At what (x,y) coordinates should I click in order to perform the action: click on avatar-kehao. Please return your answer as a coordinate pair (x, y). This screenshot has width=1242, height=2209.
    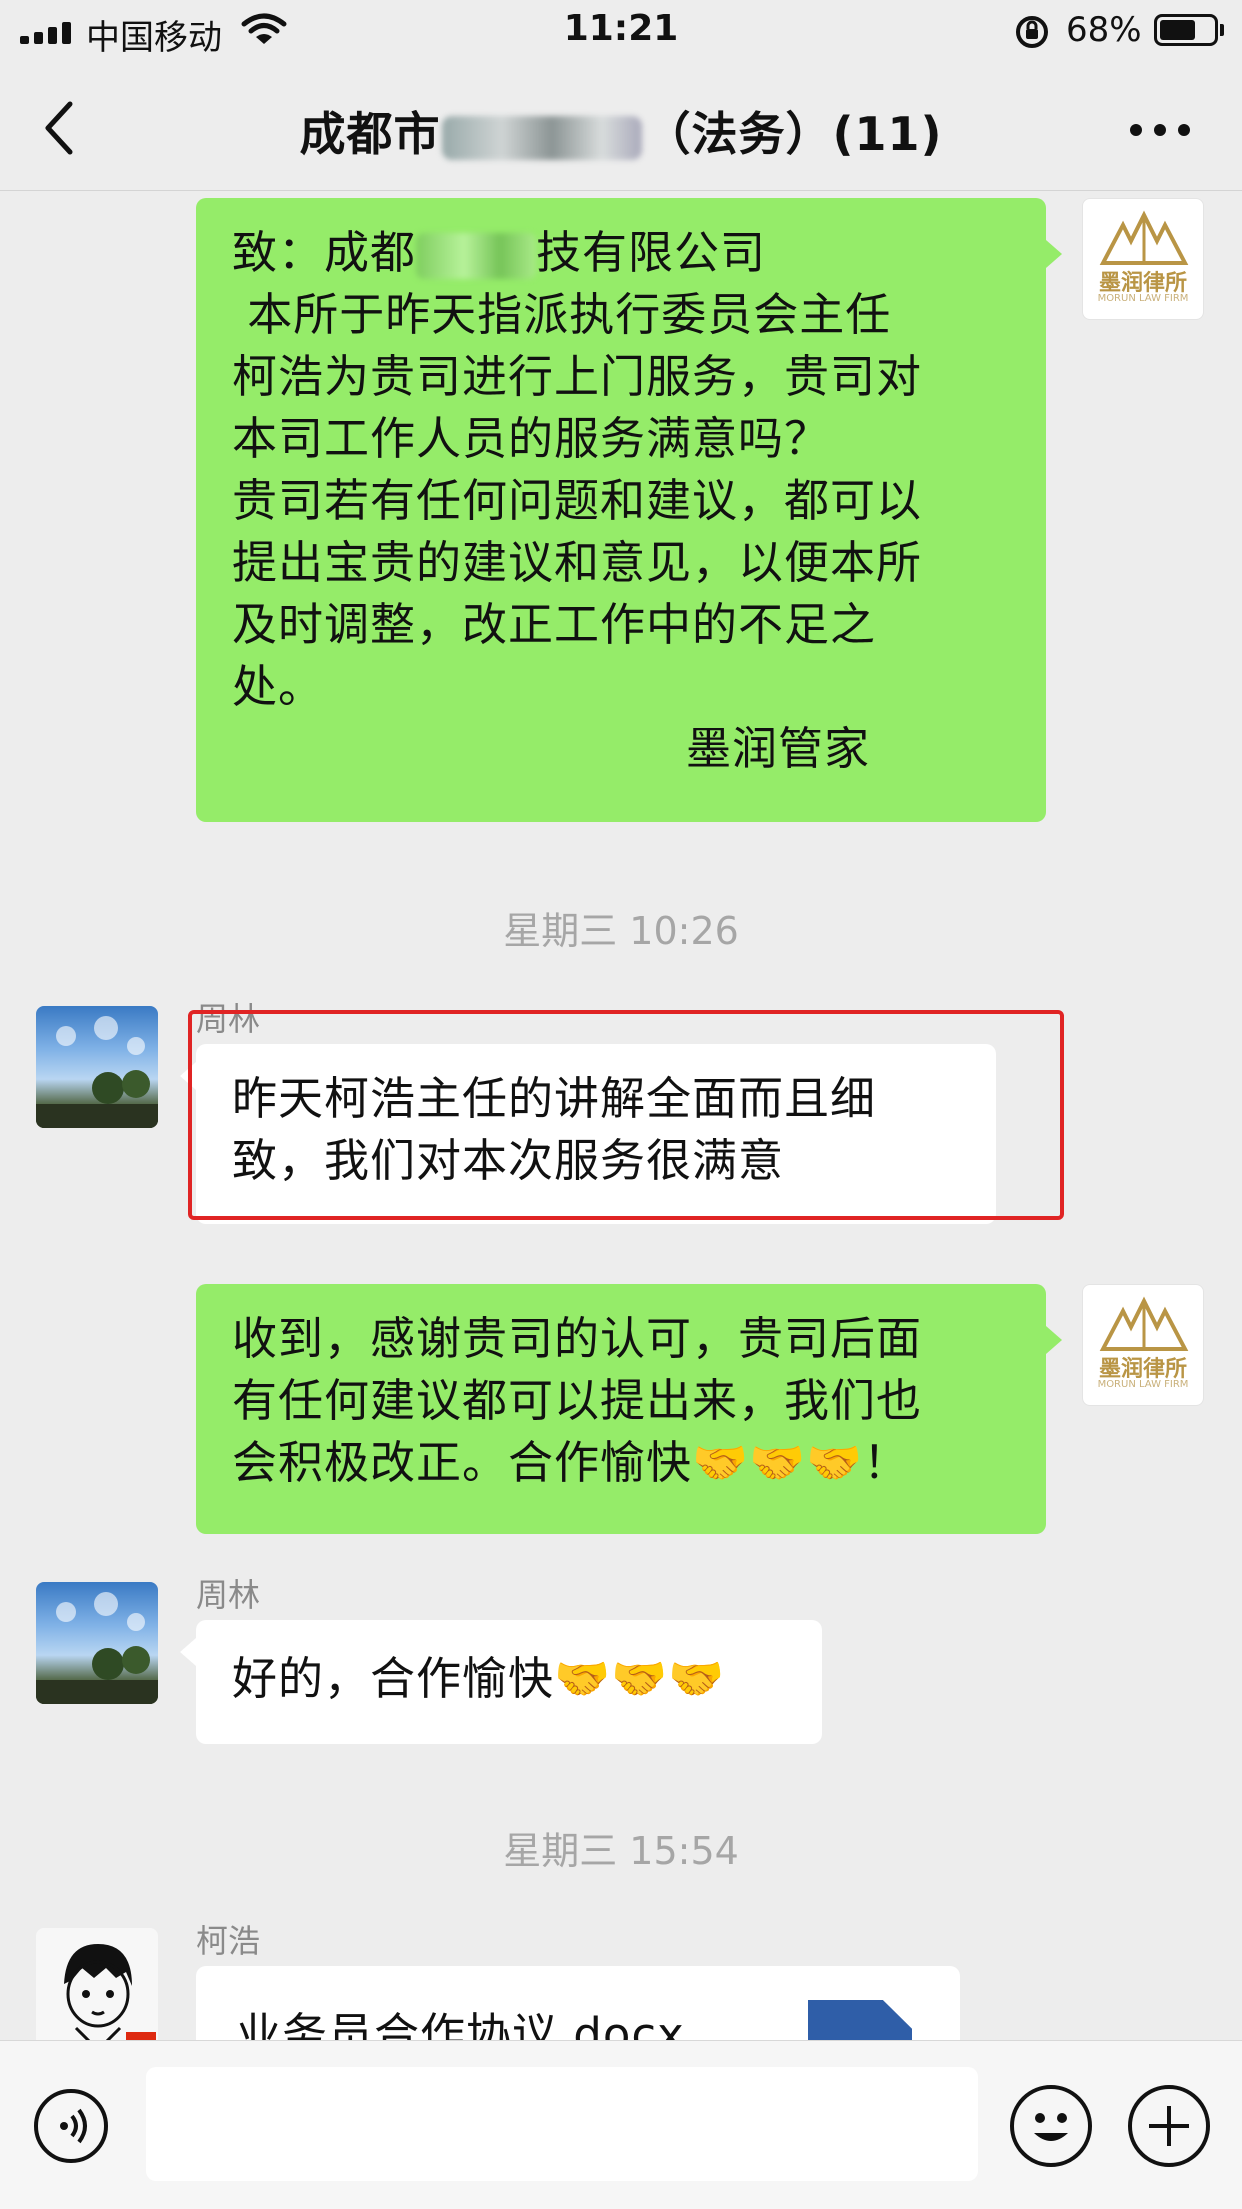
    Looking at the image, I should click on (97, 1984).